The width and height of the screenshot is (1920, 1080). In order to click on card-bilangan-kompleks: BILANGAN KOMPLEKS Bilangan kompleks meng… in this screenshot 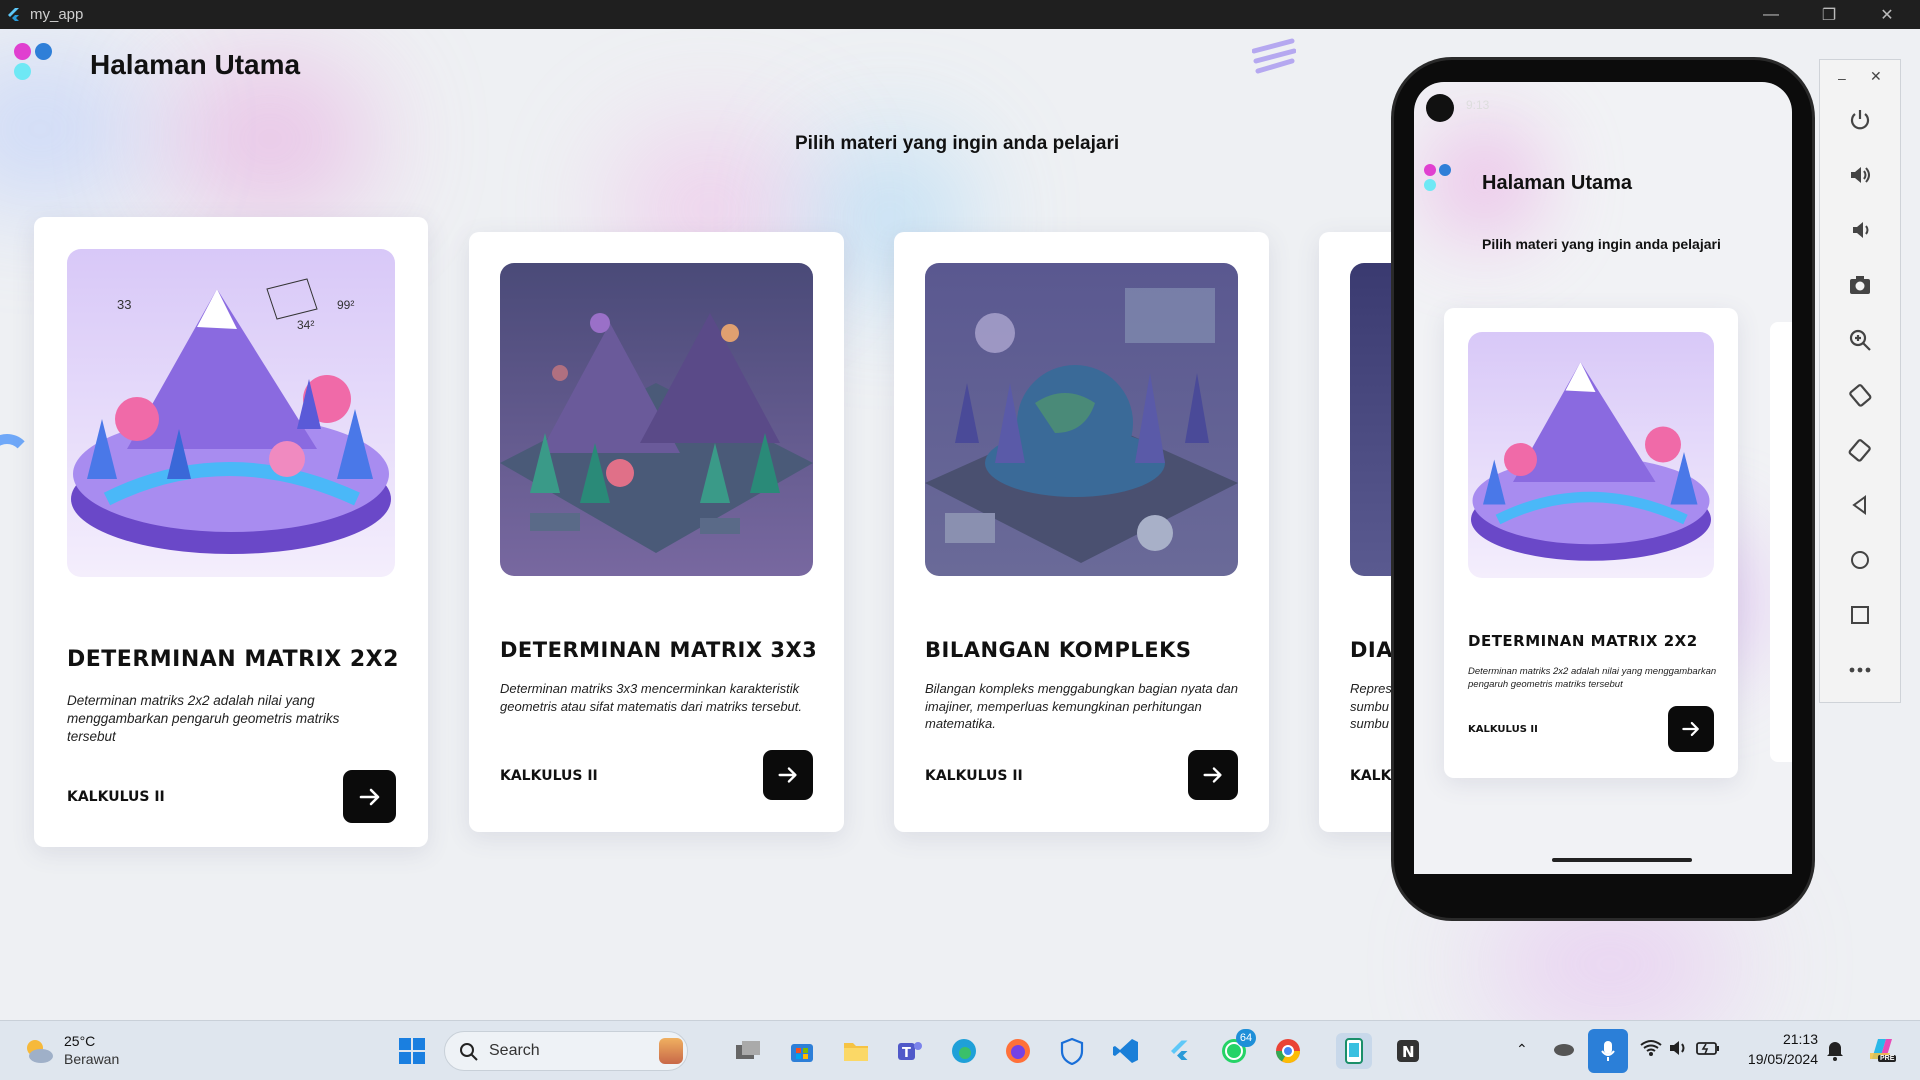, I will do `click(1081, 532)`.